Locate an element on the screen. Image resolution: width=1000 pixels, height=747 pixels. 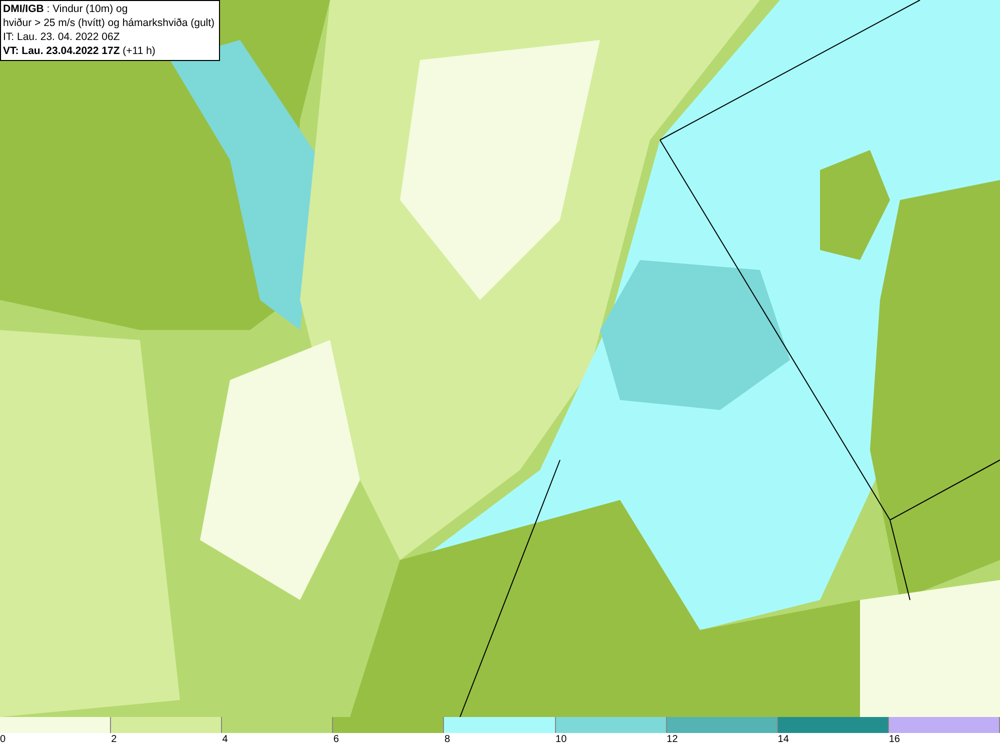
title-line: hviður > 25 m/s (hvítt) og hámarkshviða (gult) is located at coordinates (109, 23).